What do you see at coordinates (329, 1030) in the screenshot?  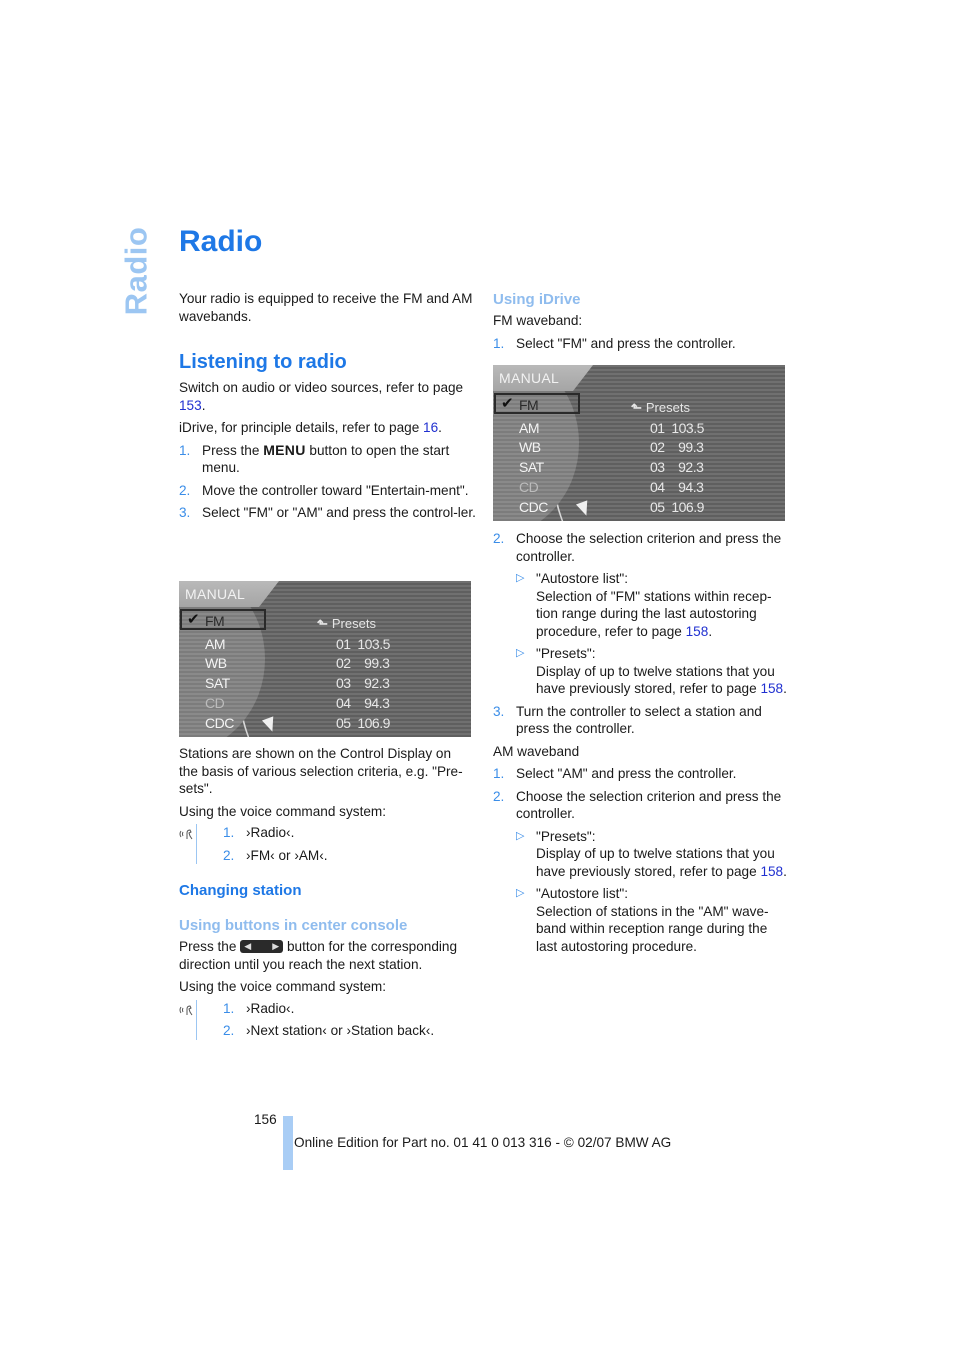 I see `list-item: 2. ›Next station‹ or ›Station back‹.` at bounding box center [329, 1030].